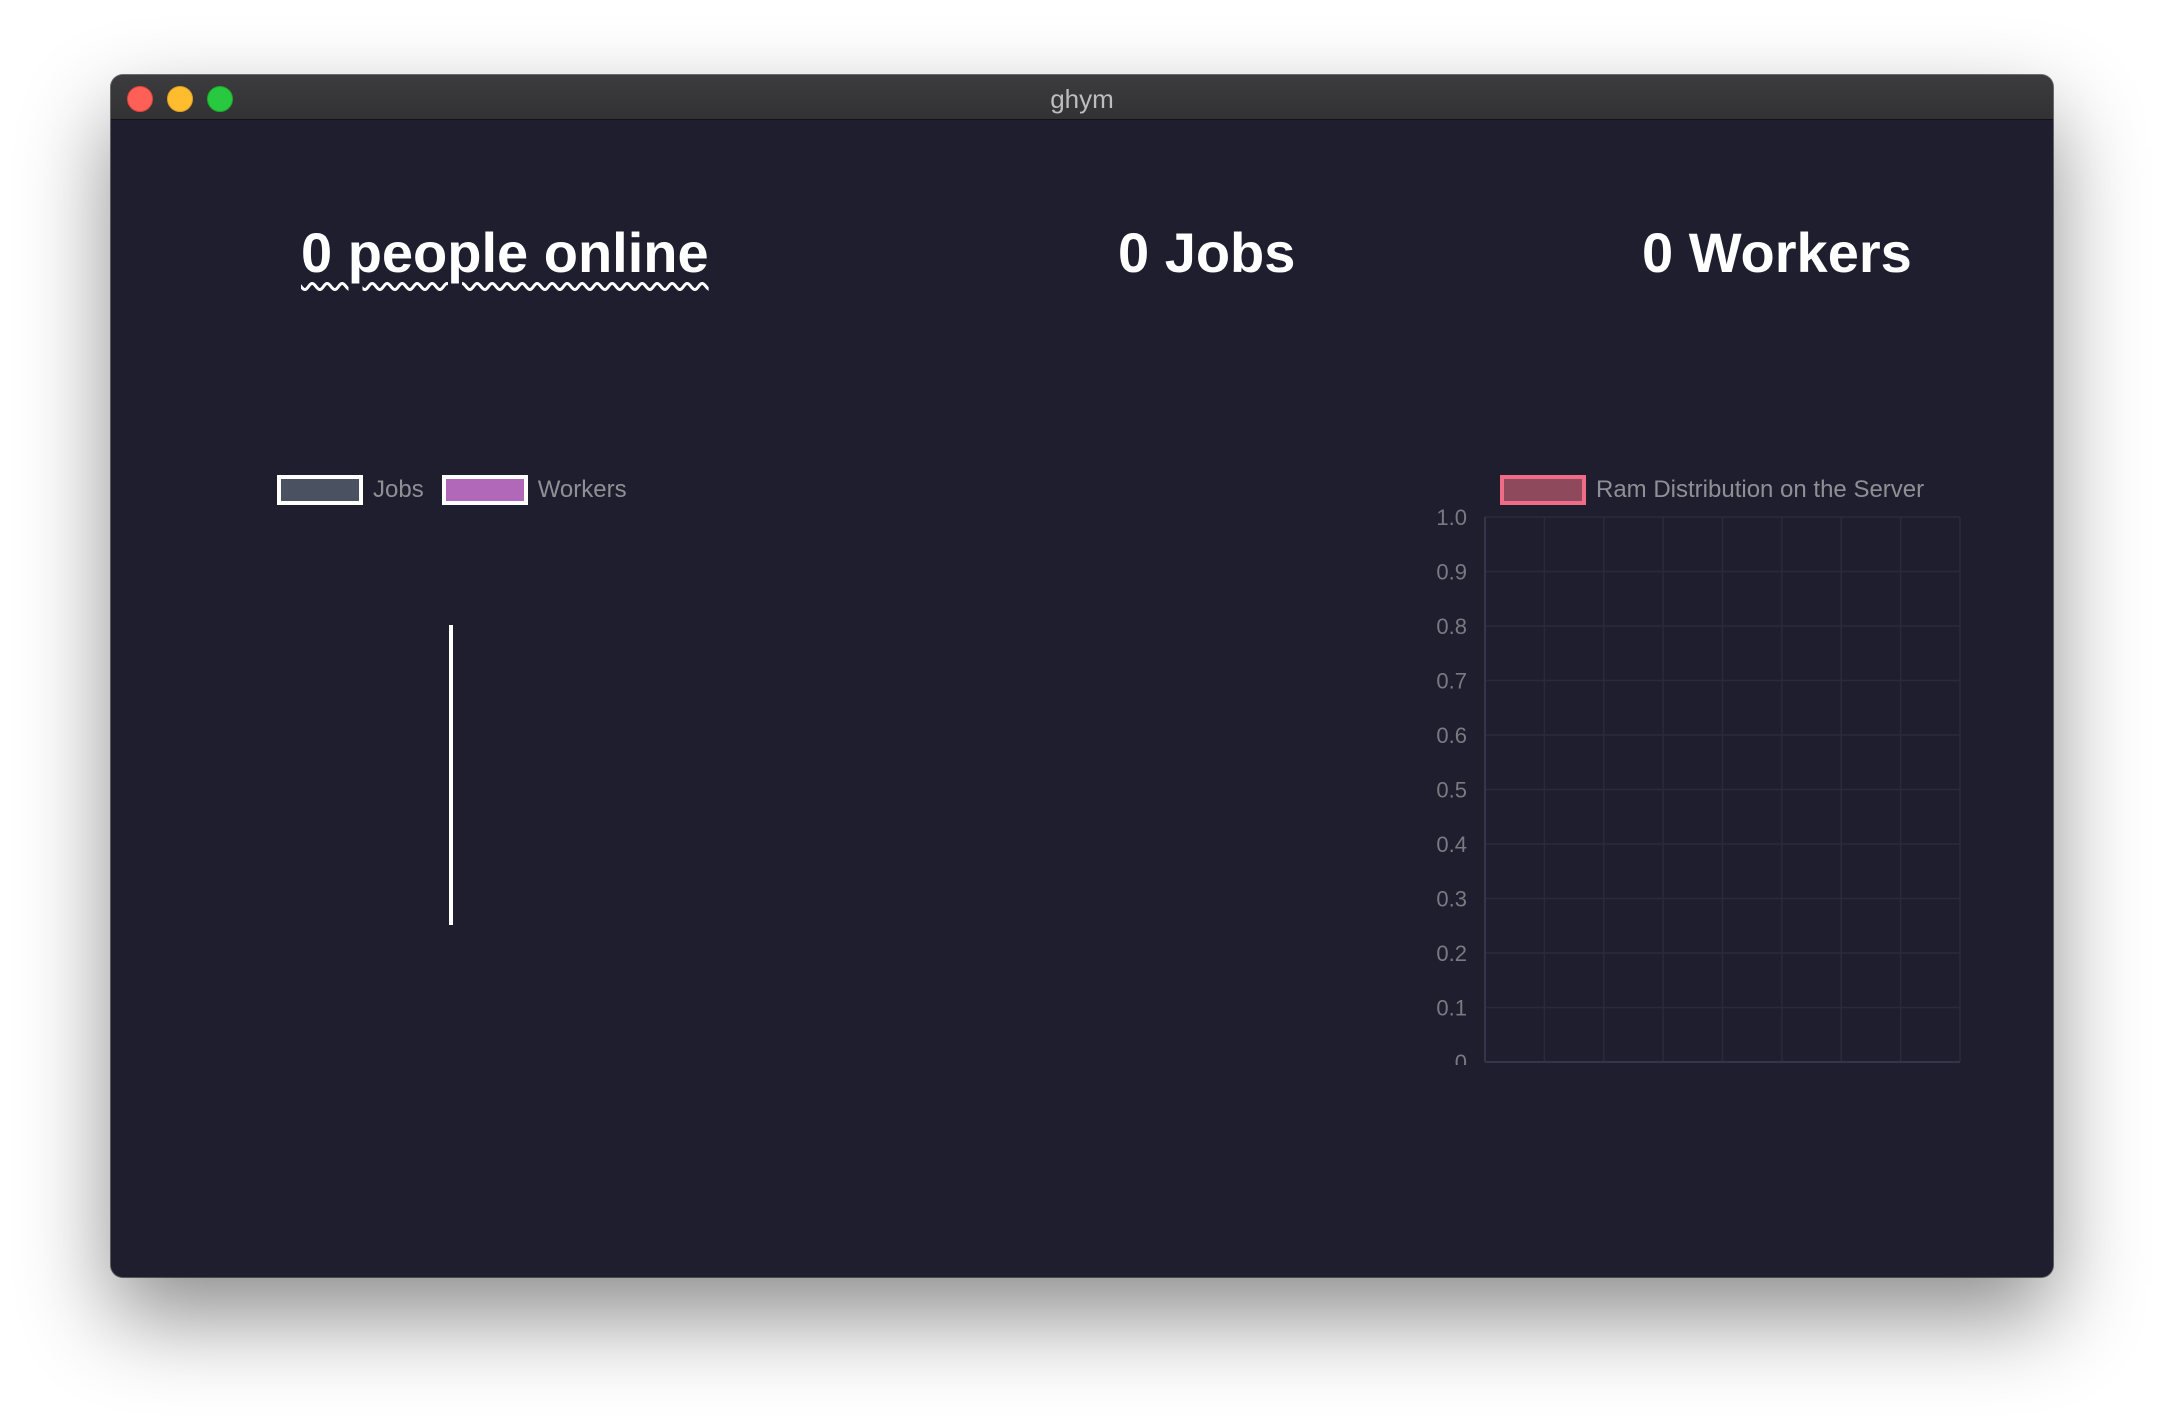 The height and width of the screenshot is (1424, 2164). What do you see at coordinates (1451, 626) in the screenshot?
I see `y-tick-label: 0.8` at bounding box center [1451, 626].